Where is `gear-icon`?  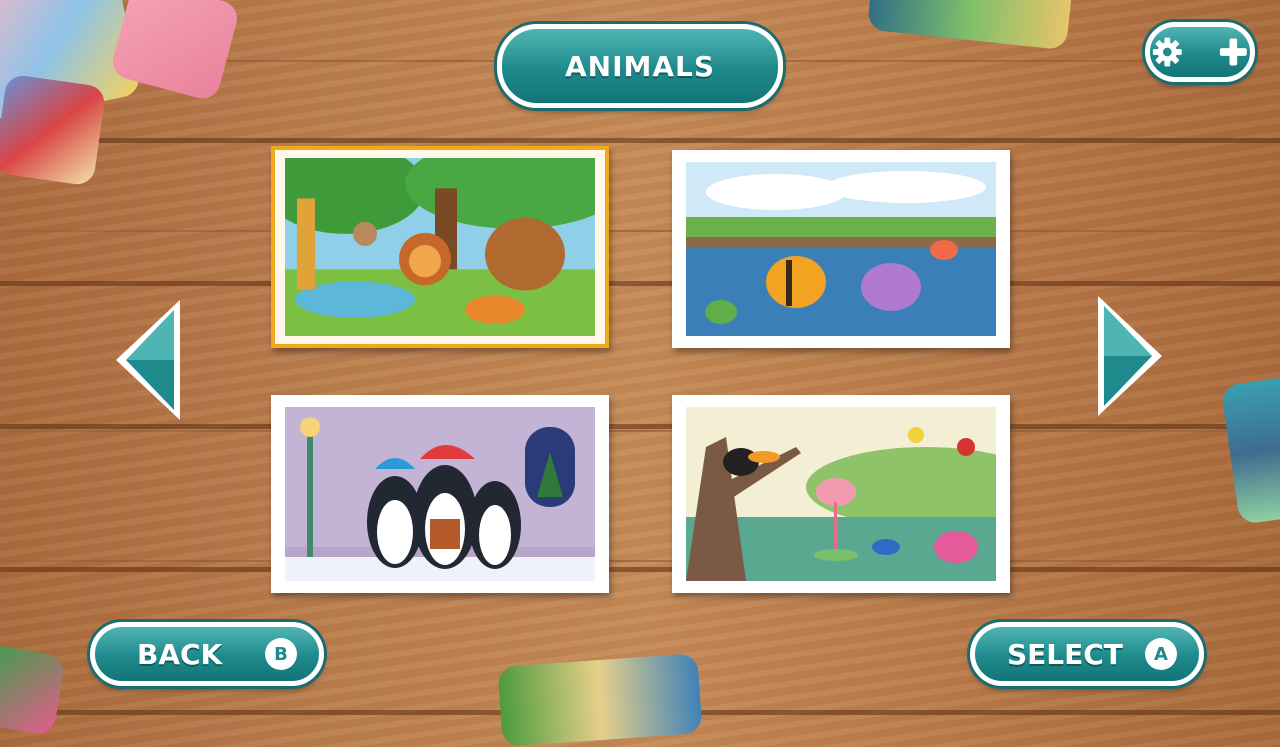
gear-icon is located at coordinates (1167, 52).